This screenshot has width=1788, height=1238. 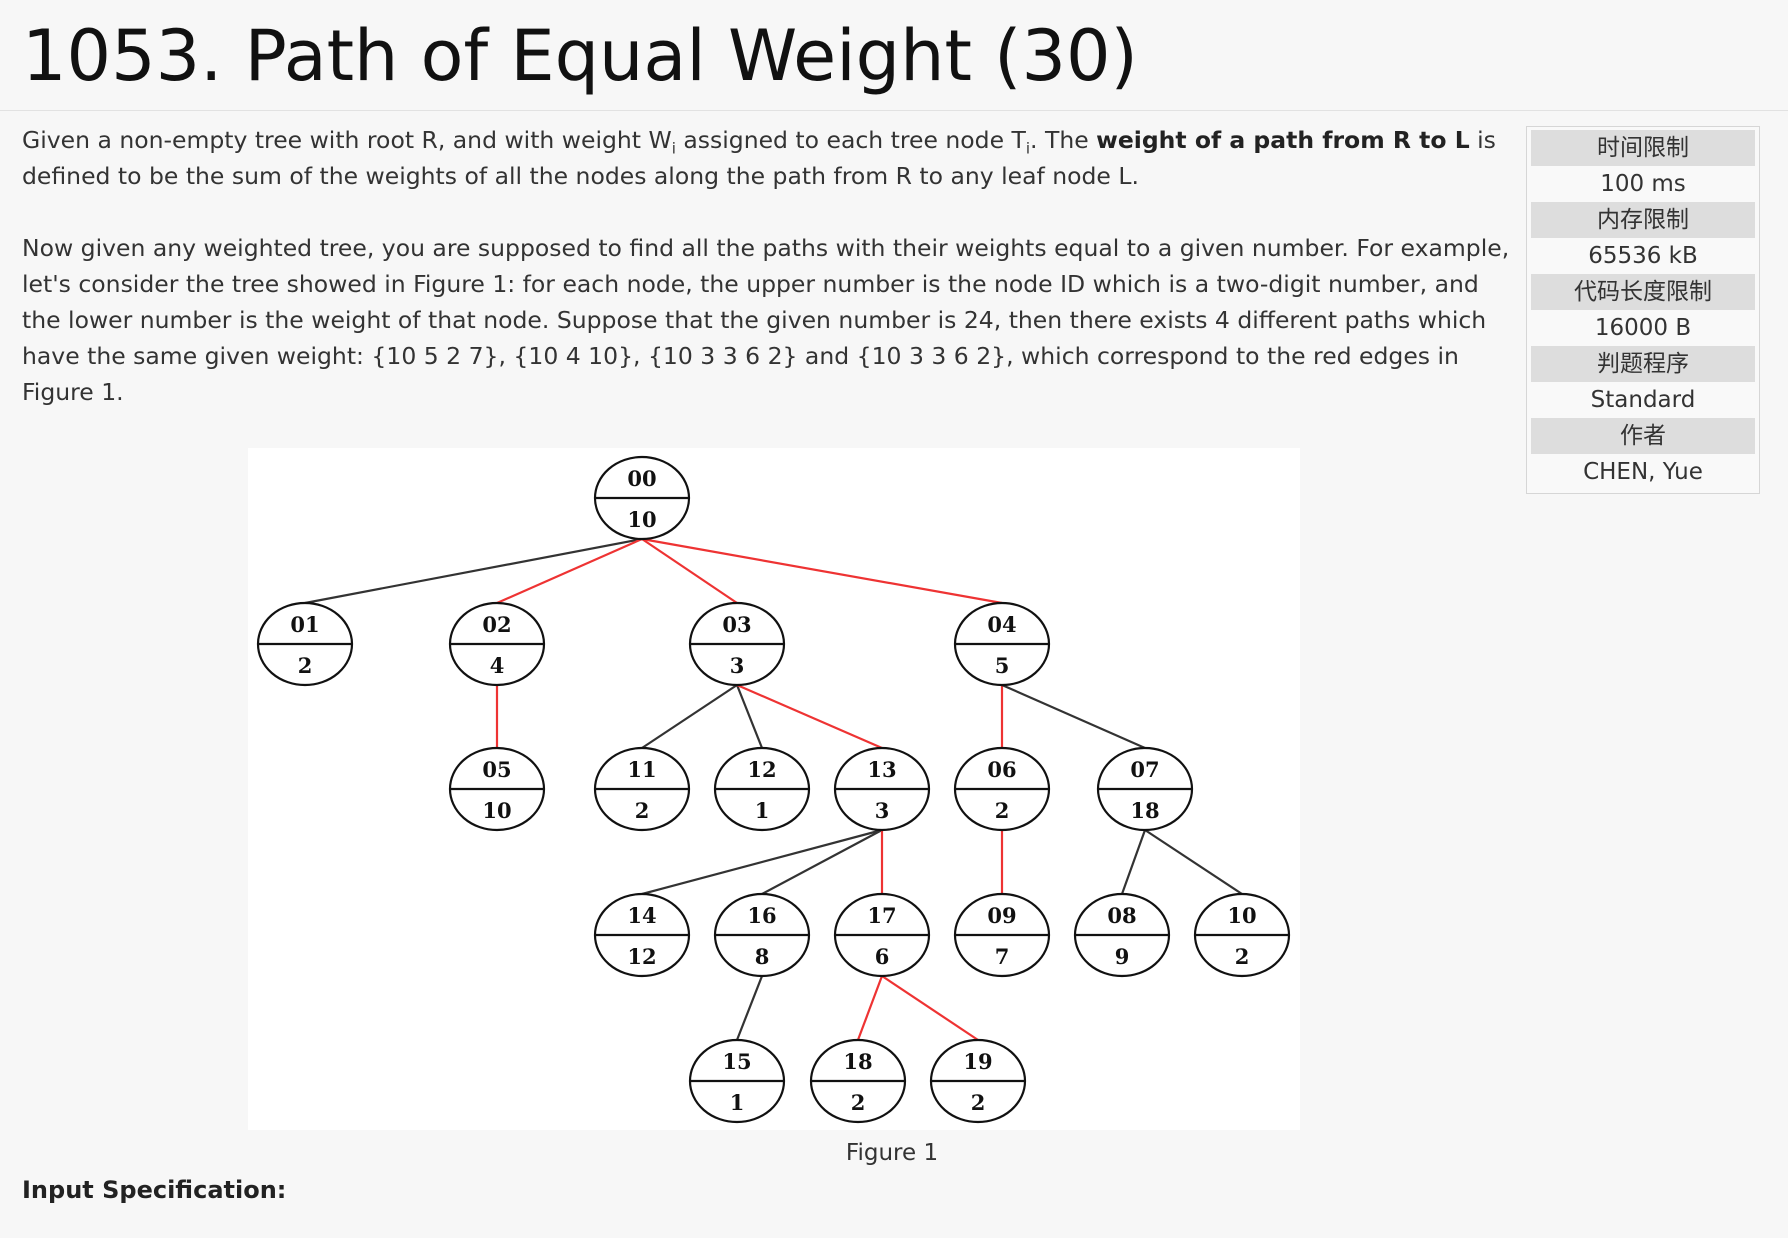 I want to click on node-id-label: 15, so click(x=736, y=1061).